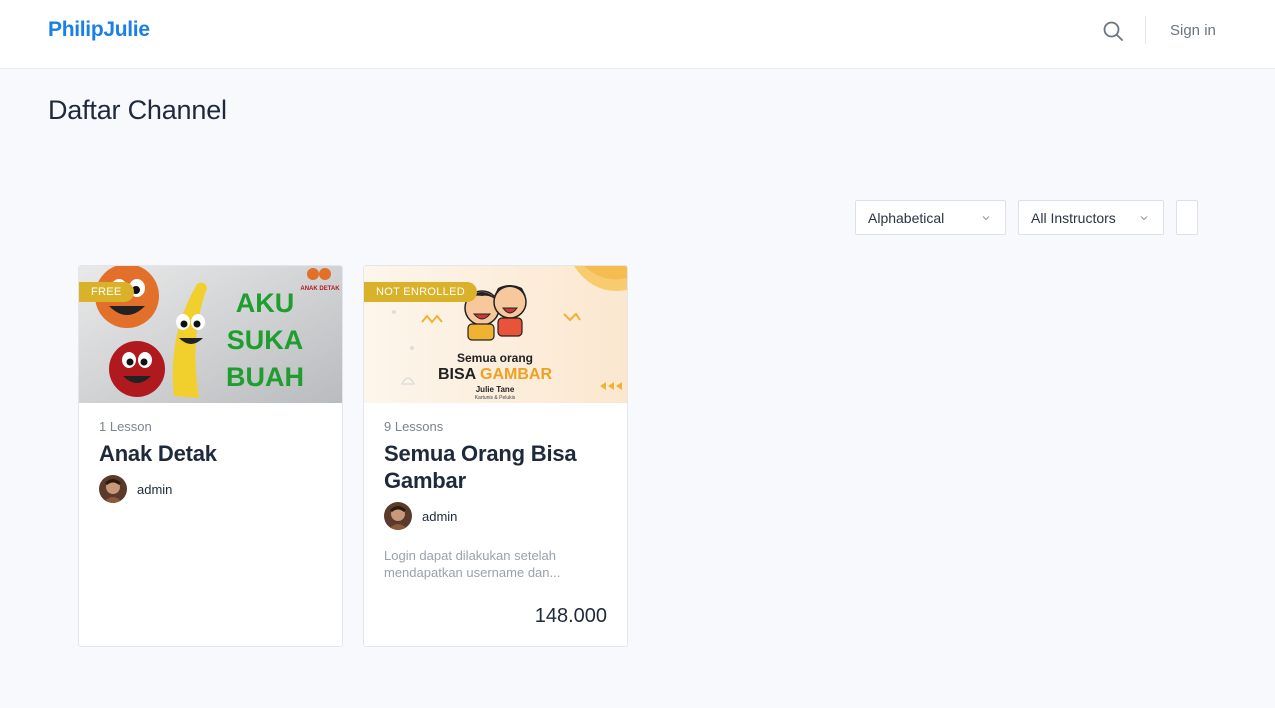 Image resolution: width=1275 pixels, height=708 pixels. Describe the element at coordinates (495, 358) in the screenshot. I see `thumb-text-line: Semua orang` at that location.